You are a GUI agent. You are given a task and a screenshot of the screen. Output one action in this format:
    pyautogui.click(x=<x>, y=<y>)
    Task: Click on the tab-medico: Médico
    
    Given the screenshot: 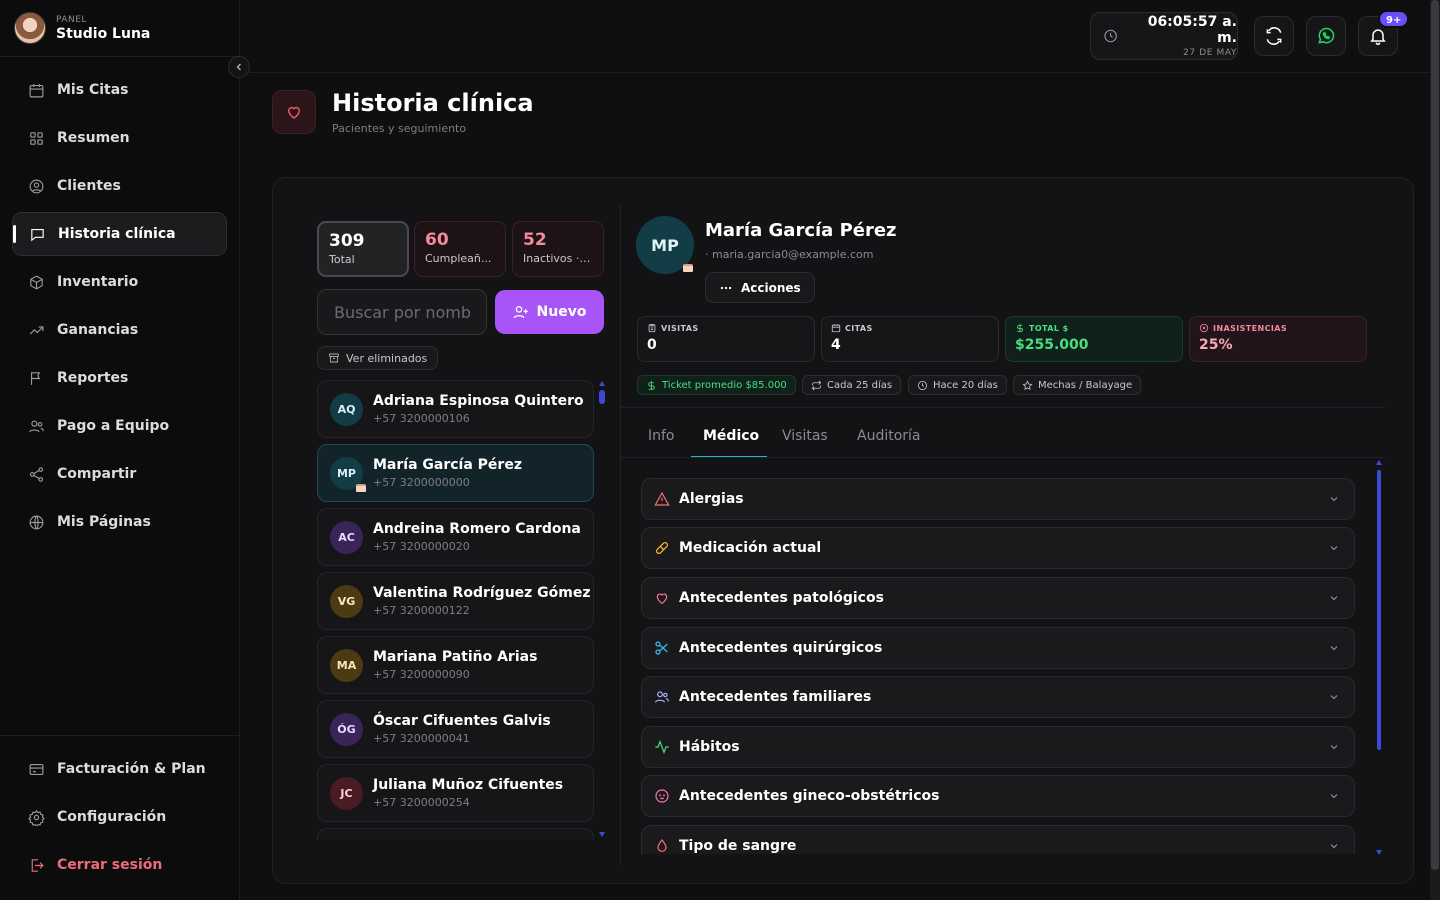 What is the action you would take?
    pyautogui.click(x=731, y=436)
    